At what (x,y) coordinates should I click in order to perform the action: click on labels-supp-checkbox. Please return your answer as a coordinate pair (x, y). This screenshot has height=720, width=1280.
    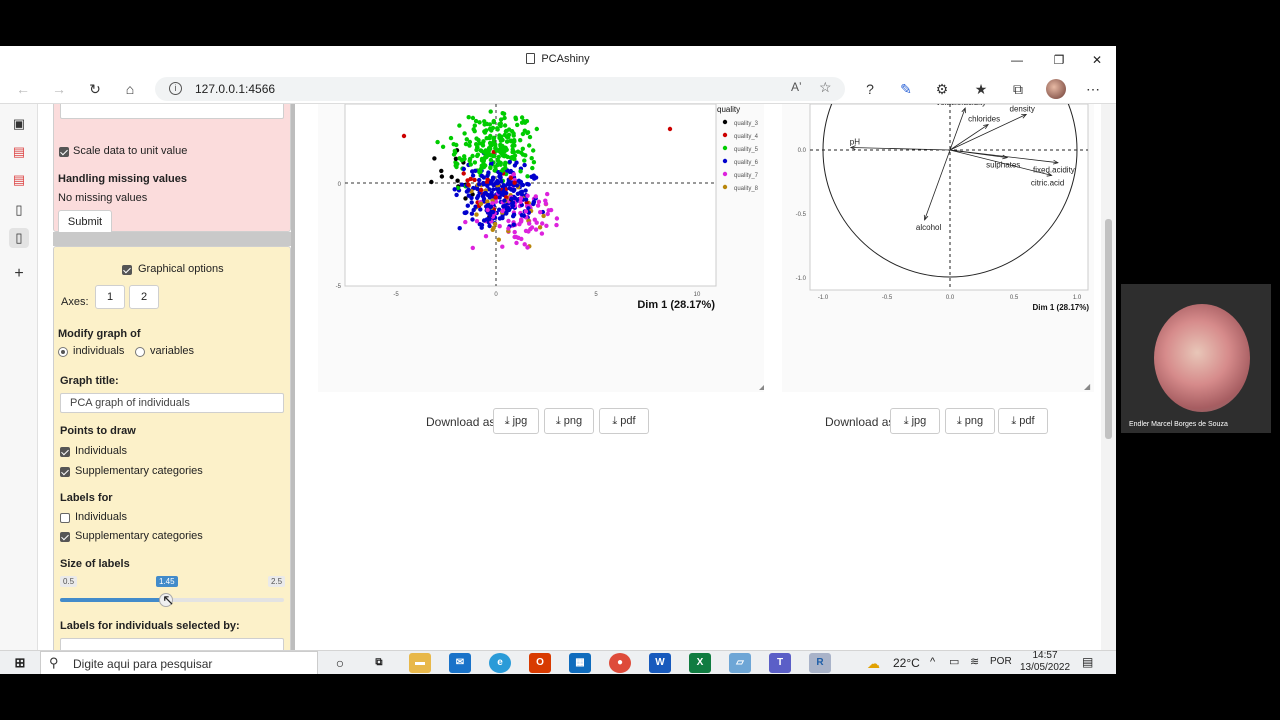
    Looking at the image, I should click on (65, 537).